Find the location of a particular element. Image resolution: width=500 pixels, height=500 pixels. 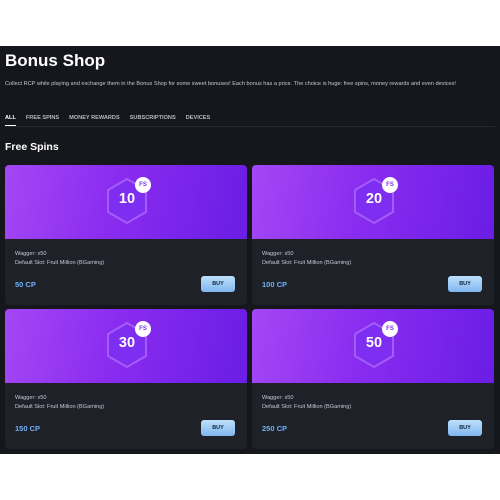

spins-count: 10 is located at coordinates (127, 199).